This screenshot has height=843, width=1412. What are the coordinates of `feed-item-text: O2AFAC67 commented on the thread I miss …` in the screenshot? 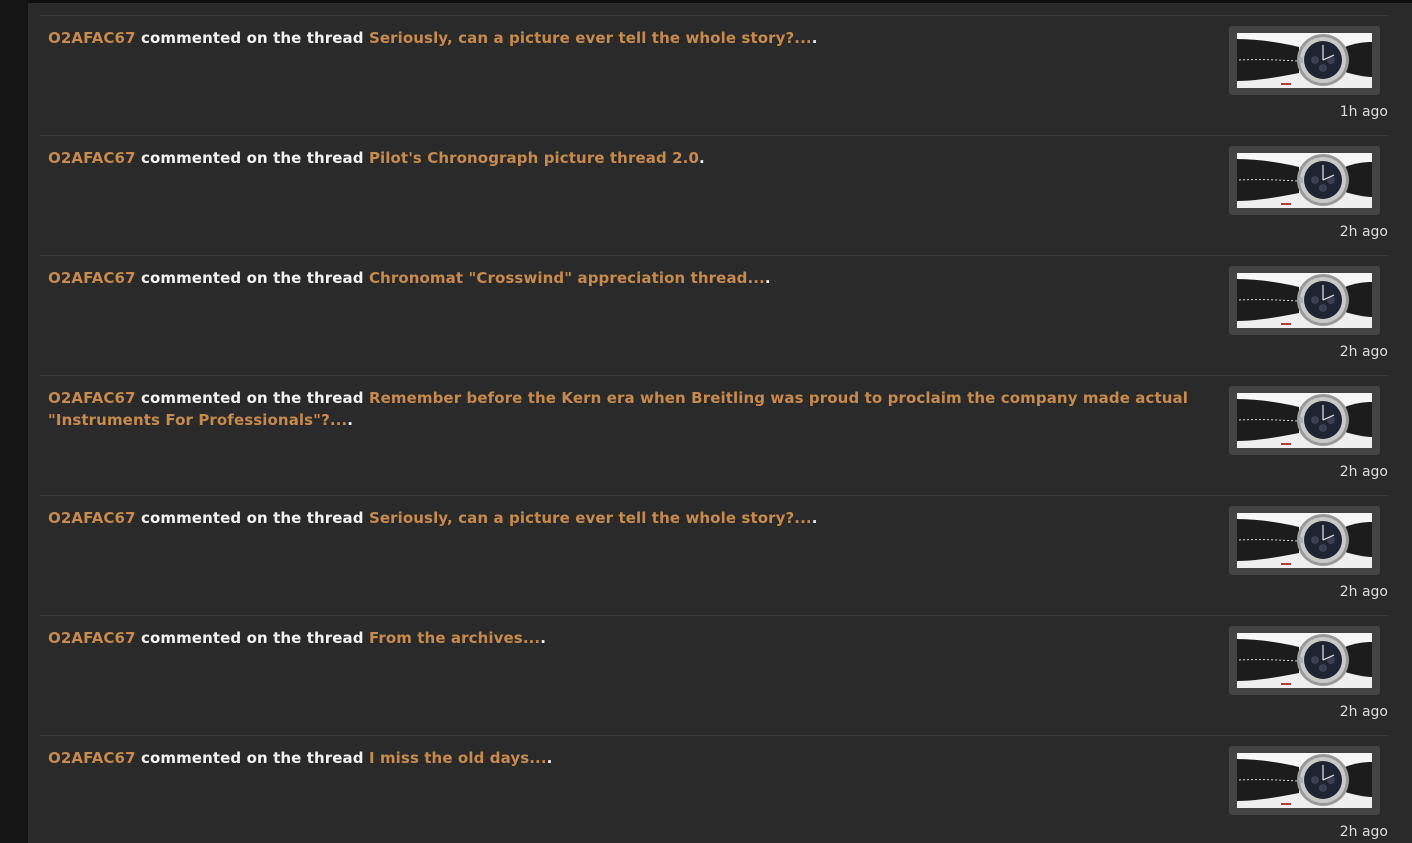 It's located at (630, 758).